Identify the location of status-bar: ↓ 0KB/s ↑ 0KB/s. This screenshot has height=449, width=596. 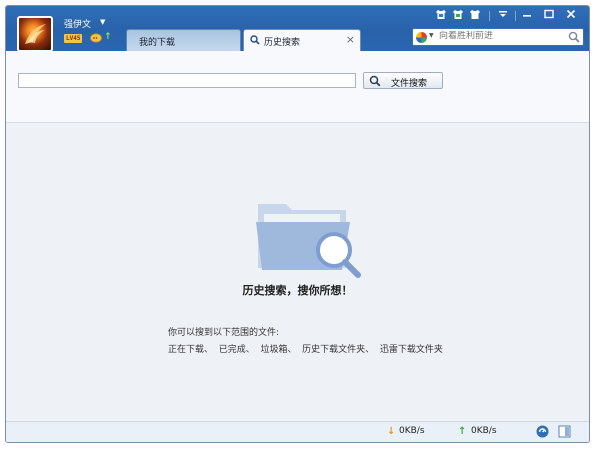
(297, 431).